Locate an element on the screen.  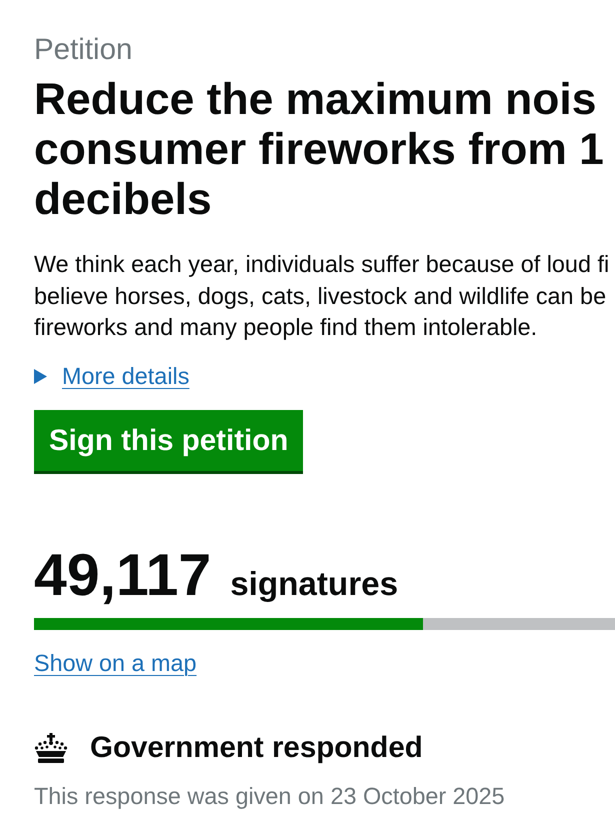
page-caption: Petition is located at coordinates (83, 50).